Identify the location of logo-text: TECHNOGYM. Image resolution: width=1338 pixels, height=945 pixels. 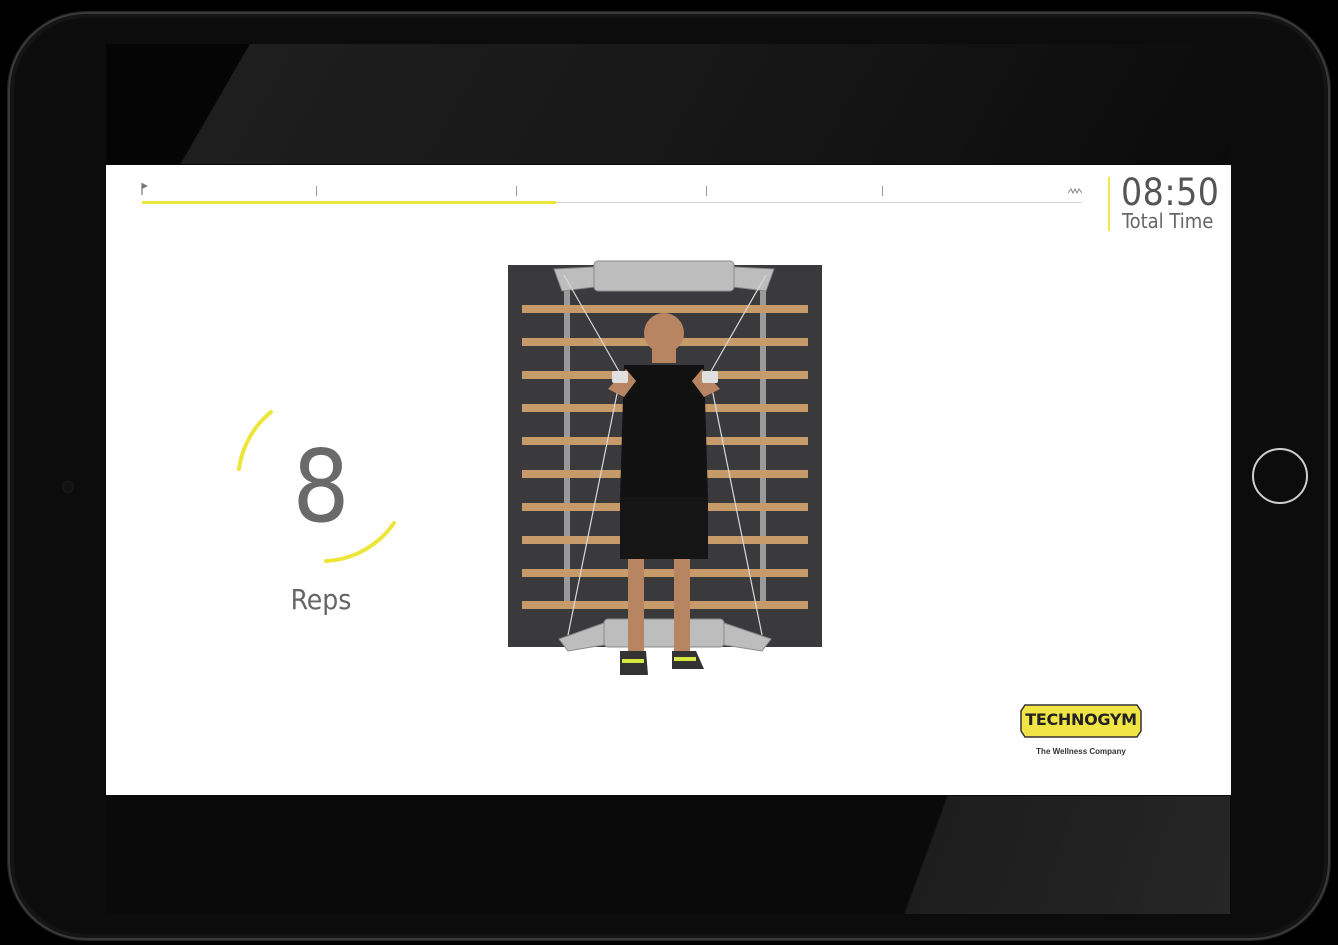
(1081, 719).